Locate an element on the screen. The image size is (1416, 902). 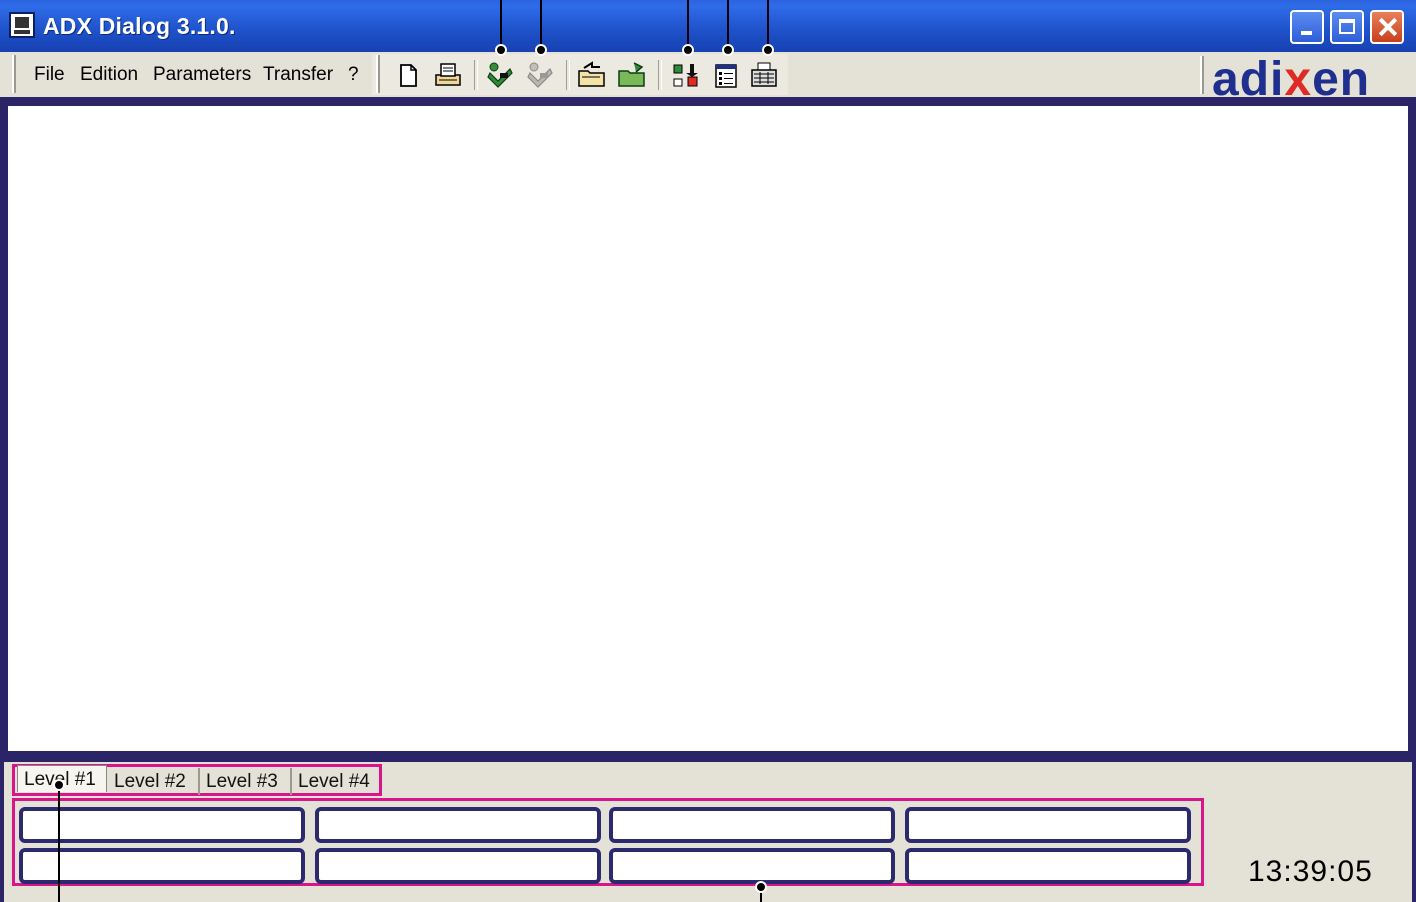
transfer-button is located at coordinates (686, 75).